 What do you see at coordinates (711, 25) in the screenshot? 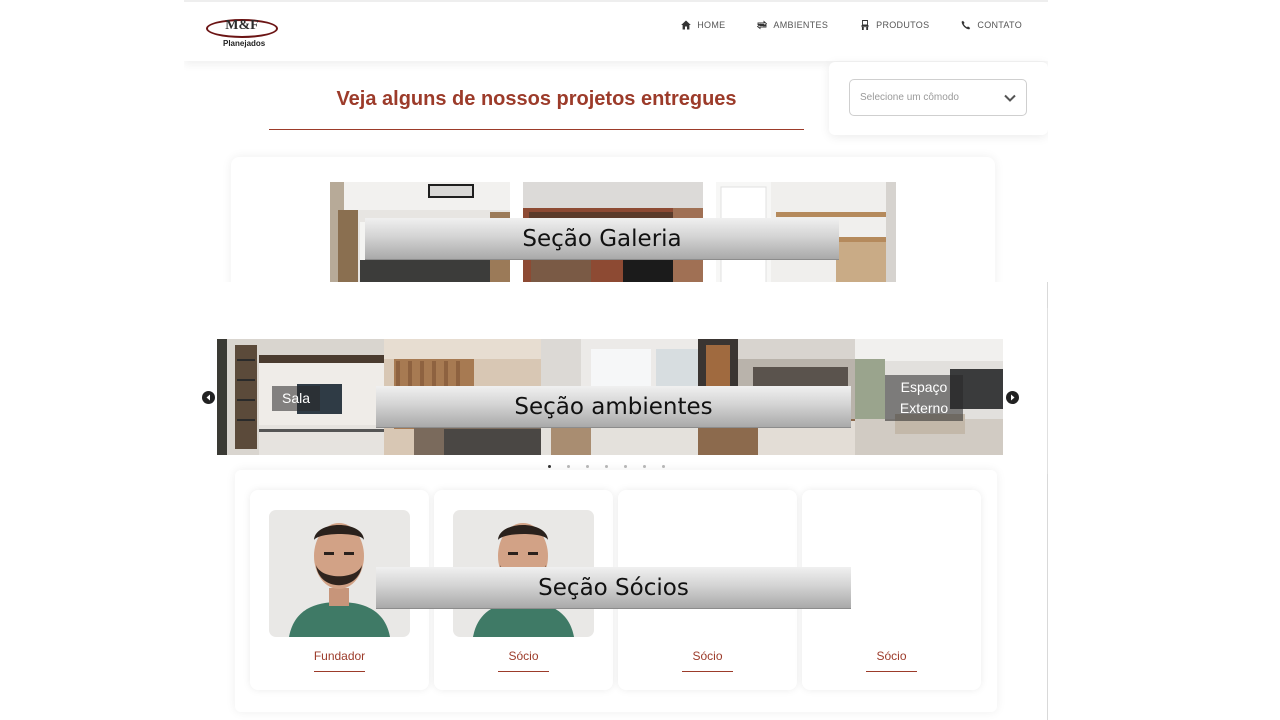
I see `nav-home-label: HOME` at bounding box center [711, 25].